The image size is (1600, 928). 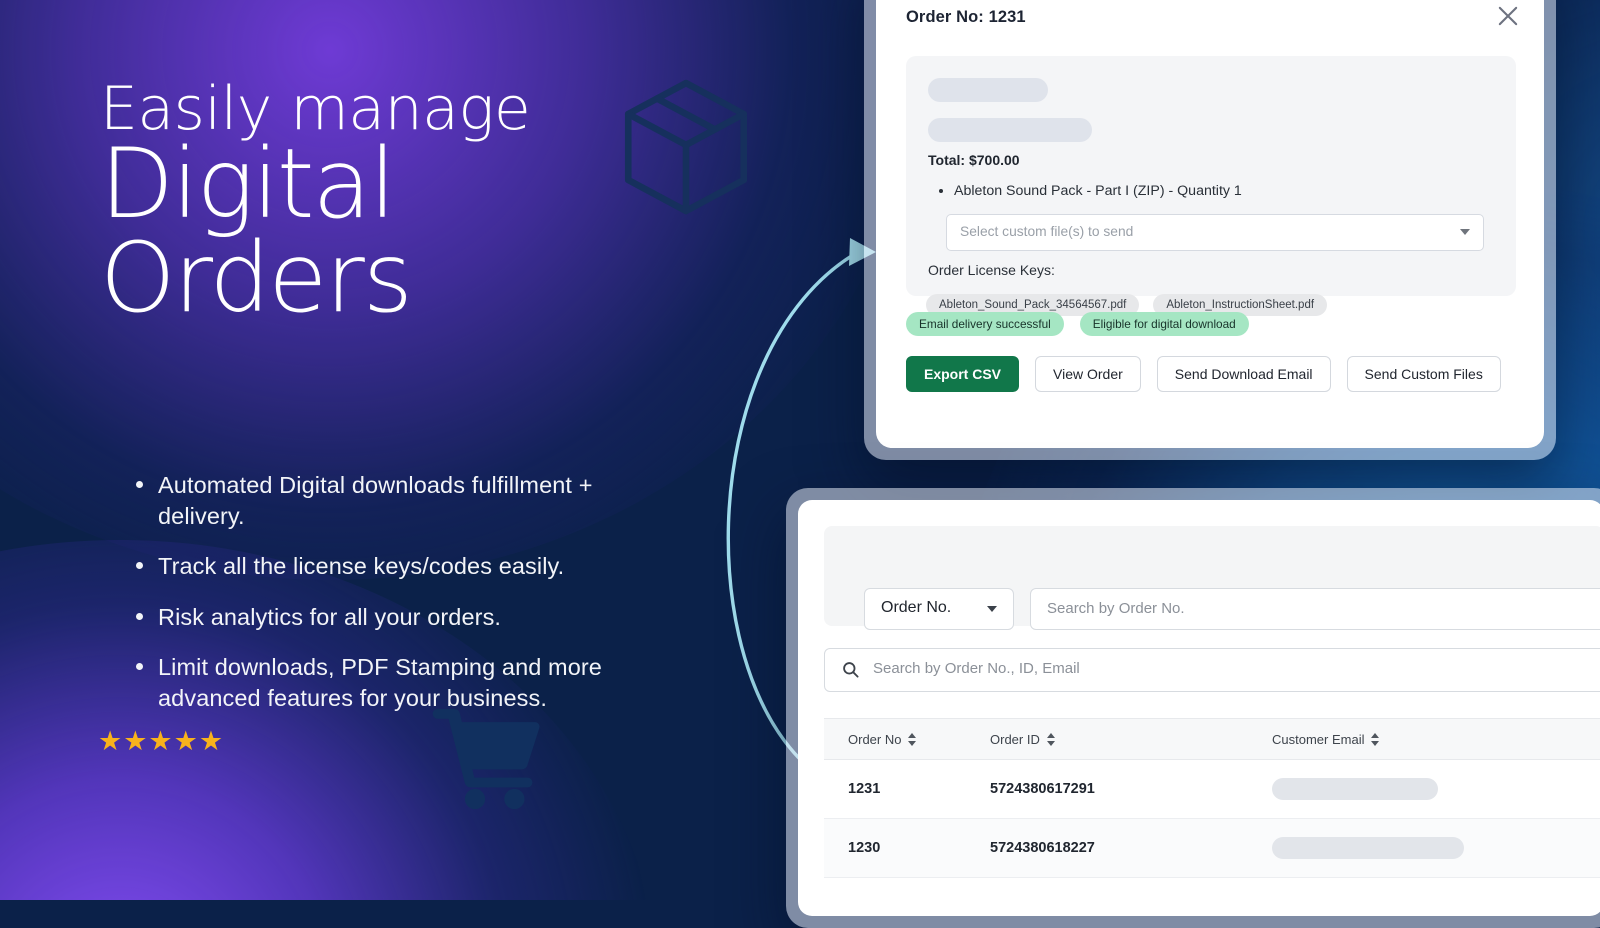 What do you see at coordinates (1164, 324) in the screenshot?
I see `status-badge: Eligible for digital download` at bounding box center [1164, 324].